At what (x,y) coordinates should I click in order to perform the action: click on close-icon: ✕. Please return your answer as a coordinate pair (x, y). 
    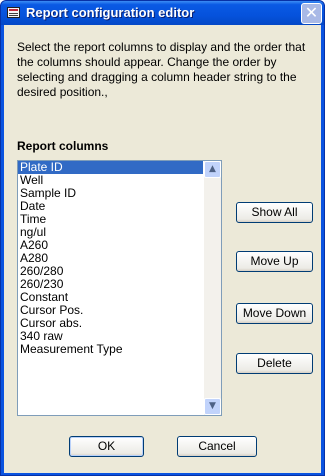
    Looking at the image, I should click on (311, 12).